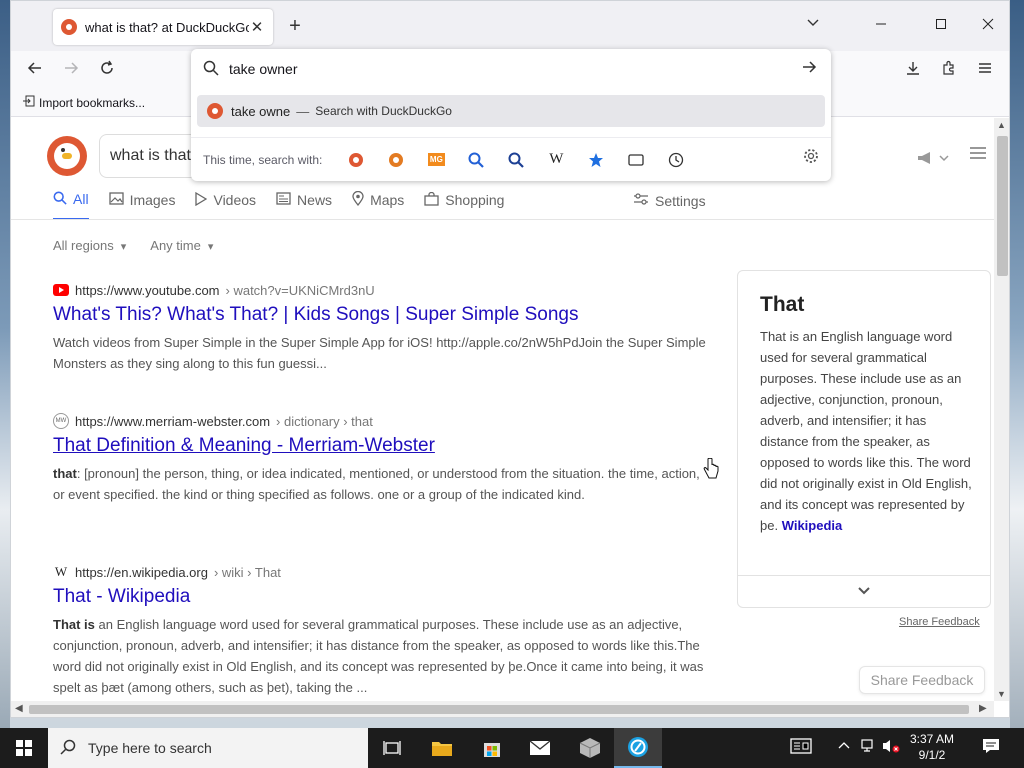 The image size is (1024, 768). Describe the element at coordinates (511, 111) in the screenshot. I see `search-suggestion-row: take owne — Search with DuckDuckGo` at that location.